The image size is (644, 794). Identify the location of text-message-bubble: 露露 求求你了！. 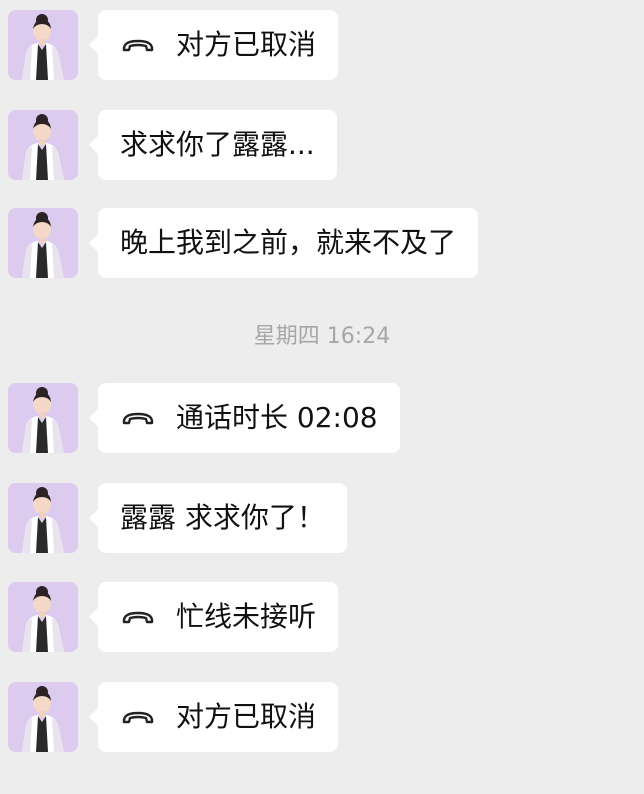
(218, 518).